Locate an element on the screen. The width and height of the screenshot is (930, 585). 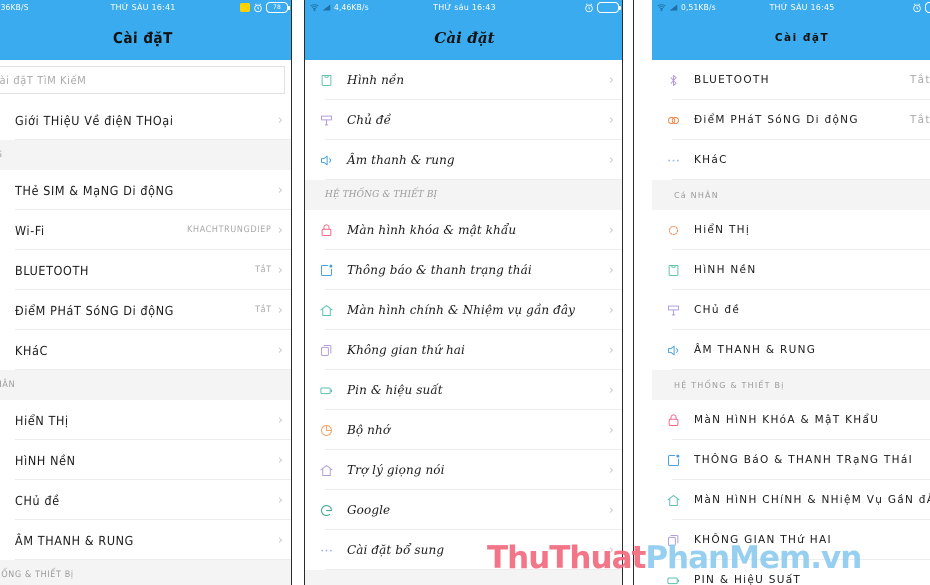
sound-icon is located at coordinates (673, 350).